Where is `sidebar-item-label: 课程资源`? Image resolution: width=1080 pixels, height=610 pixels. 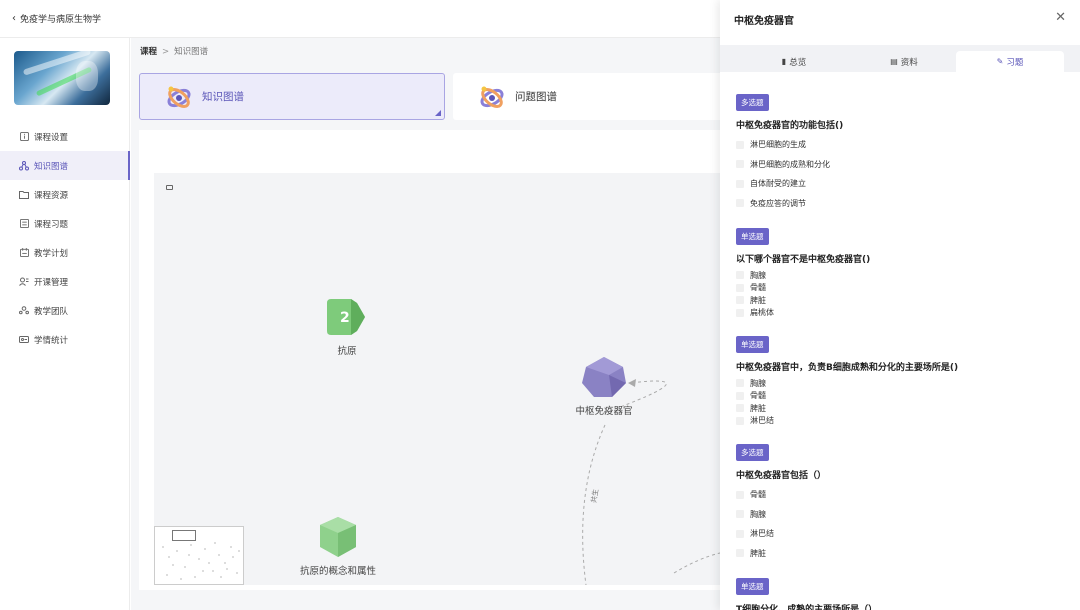
sidebar-item-label: 课程资源 is located at coordinates (51, 195).